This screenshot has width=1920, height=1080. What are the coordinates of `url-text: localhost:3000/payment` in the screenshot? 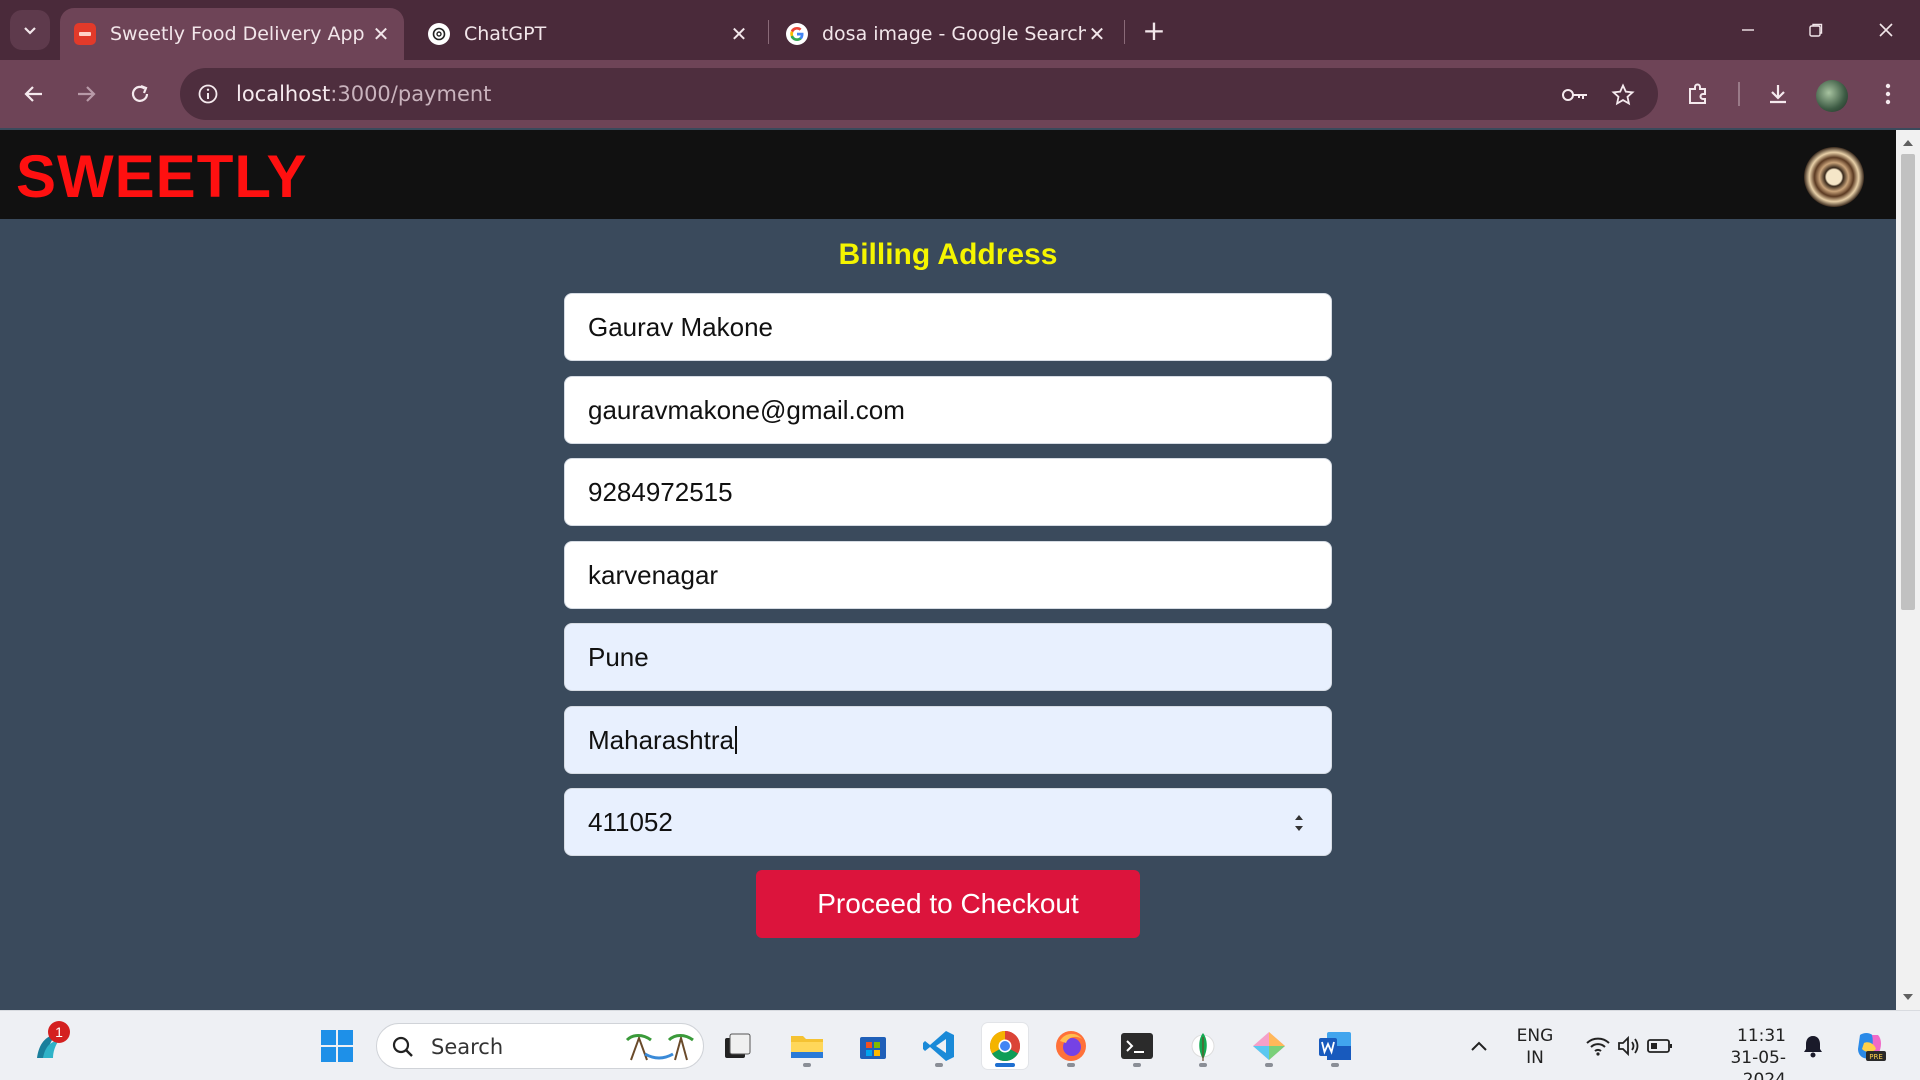 It's located at (363, 94).